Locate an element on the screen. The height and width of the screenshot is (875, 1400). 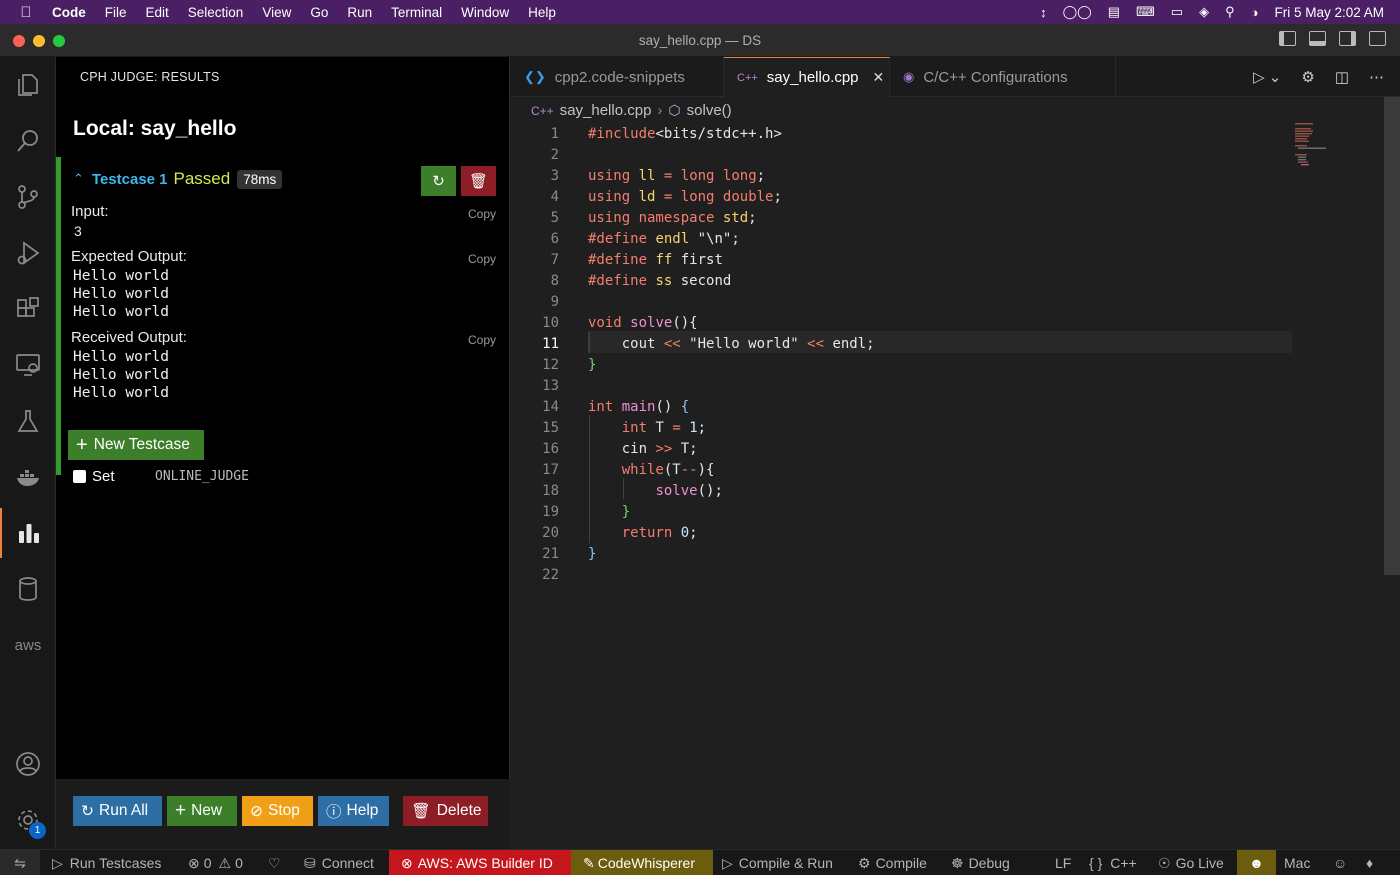
menu-edit: Edit is located at coordinates (157, 12).